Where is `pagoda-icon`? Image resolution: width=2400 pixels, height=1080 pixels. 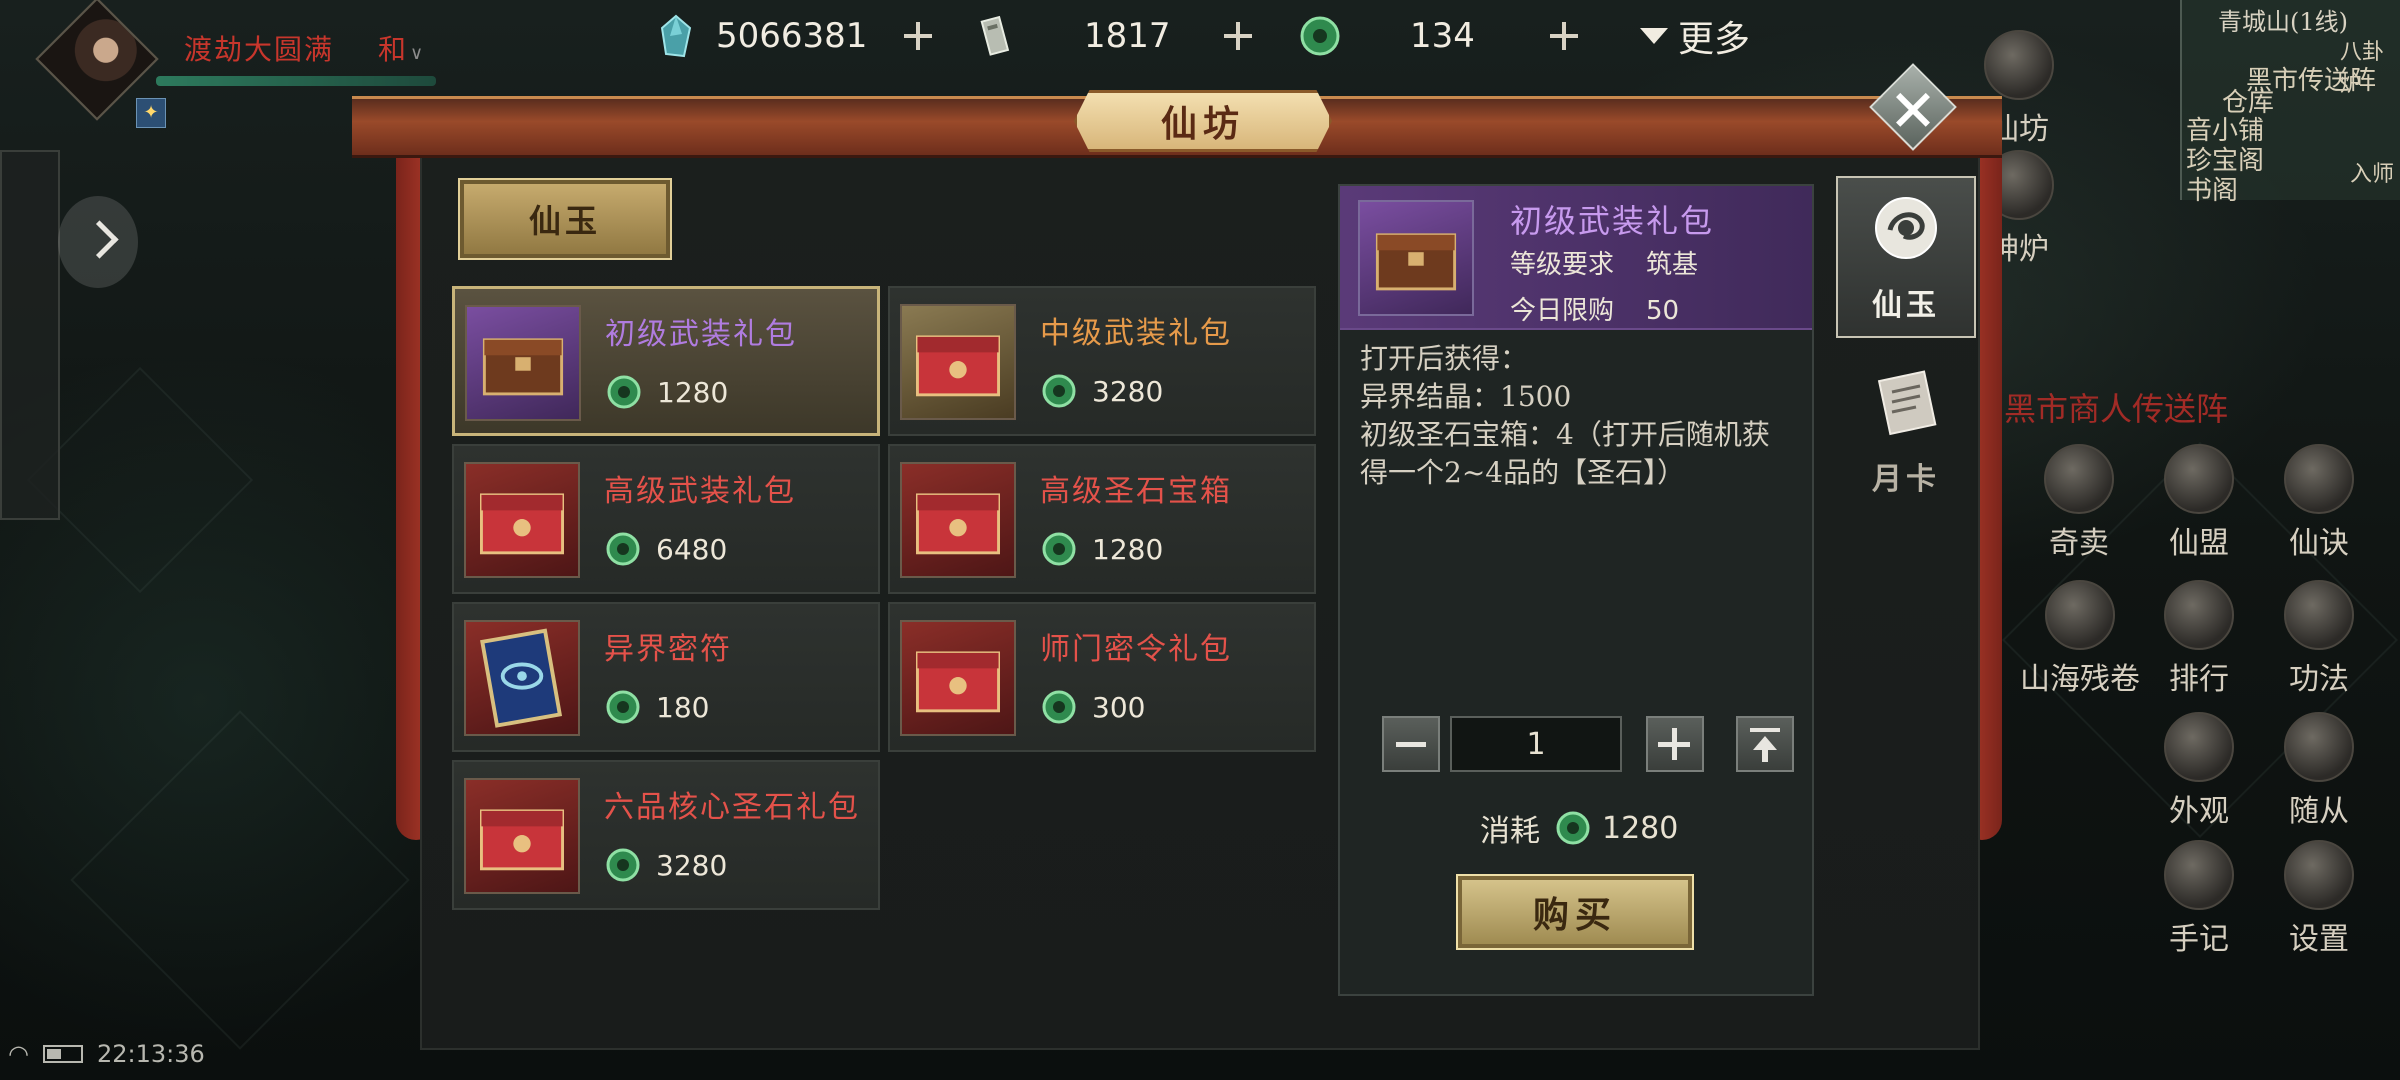 pagoda-icon is located at coordinates (2019, 65).